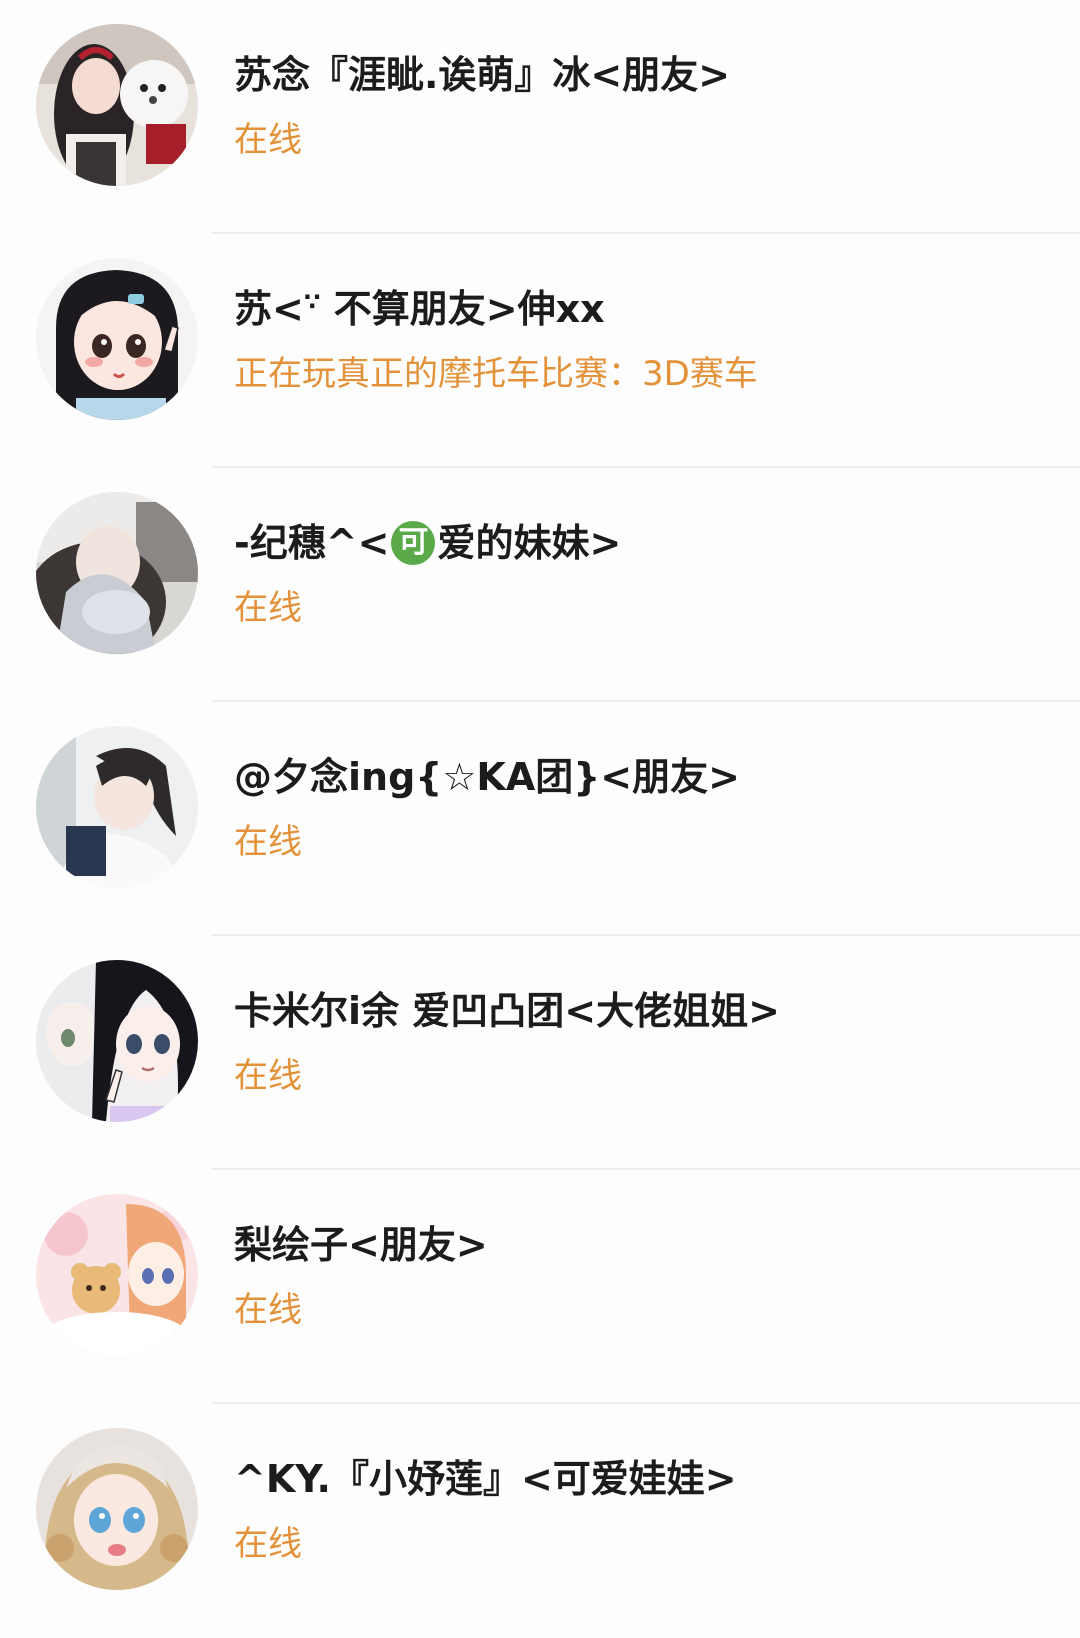  Describe the element at coordinates (117, 1041) in the screenshot. I see `anime-twins-black-white-hair-icon` at that location.